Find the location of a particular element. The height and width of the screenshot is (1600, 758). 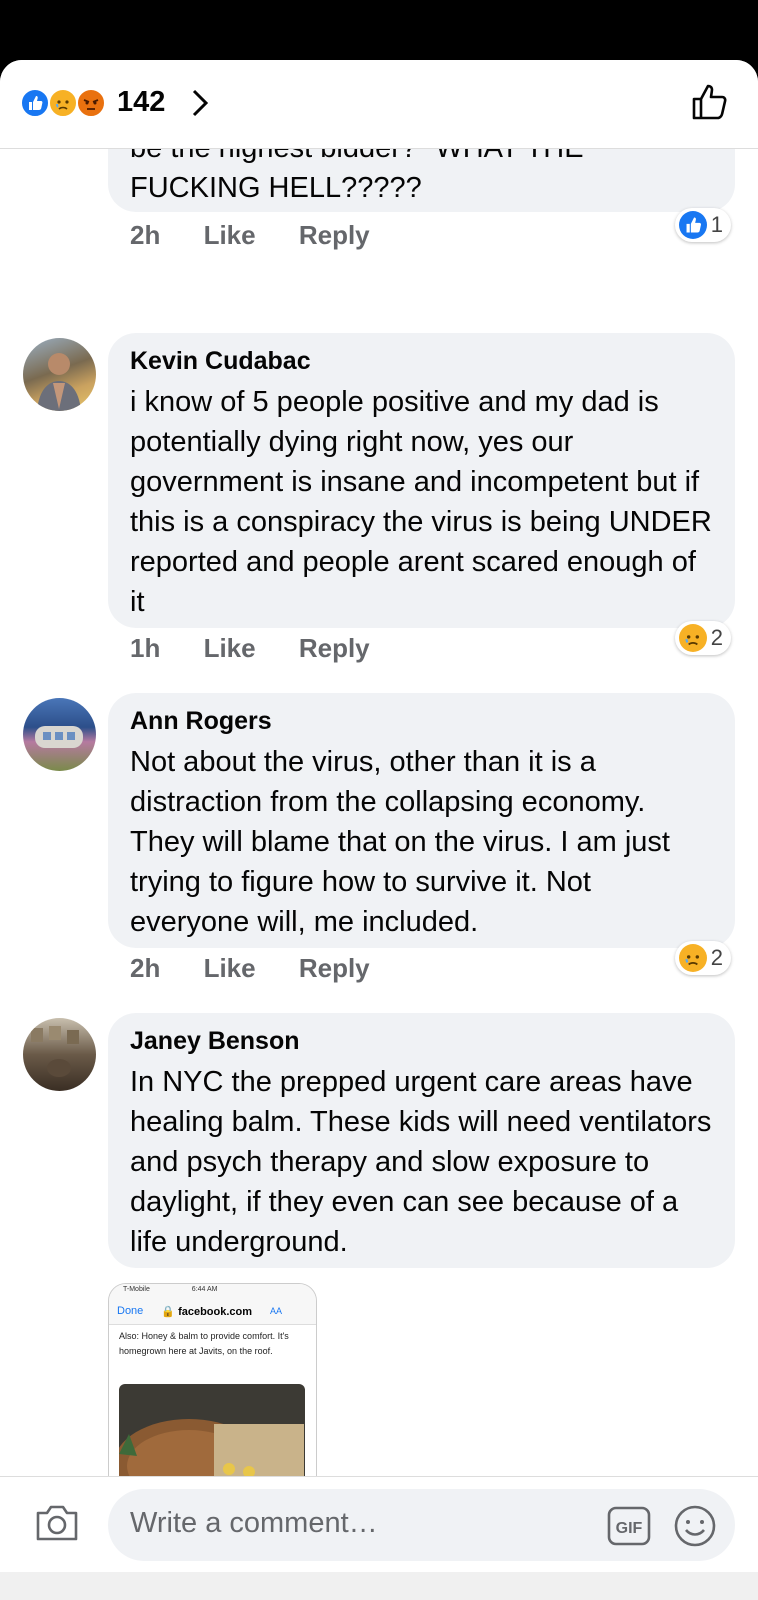

system-nav-bar is located at coordinates (379, 1586).